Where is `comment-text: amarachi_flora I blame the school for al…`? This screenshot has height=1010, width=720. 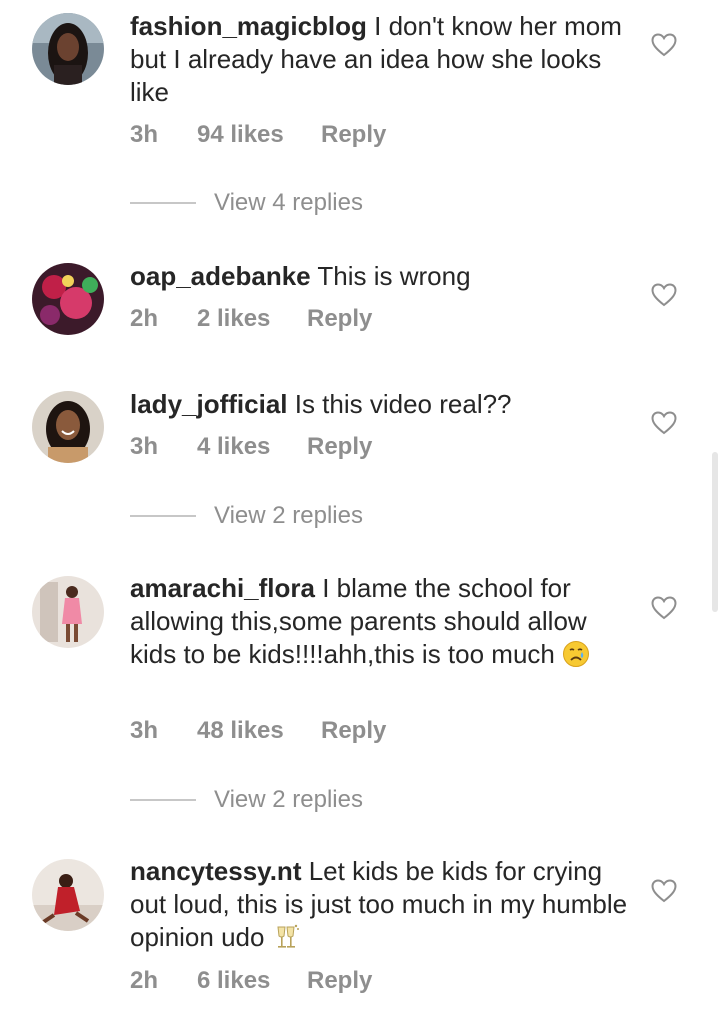
comment-text: amarachi_flora I blame the school for al… is located at coordinates (380, 621).